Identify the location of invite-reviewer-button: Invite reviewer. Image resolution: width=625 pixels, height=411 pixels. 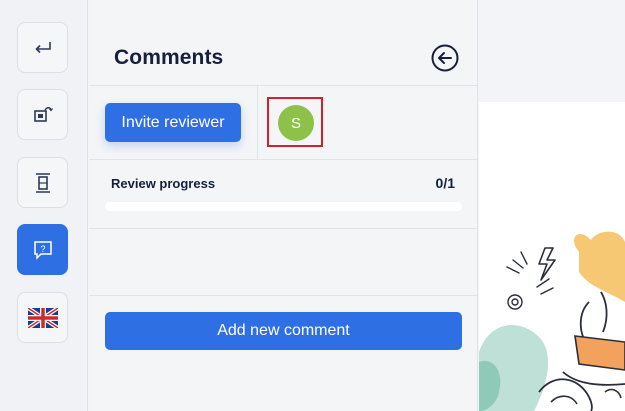
(173, 122).